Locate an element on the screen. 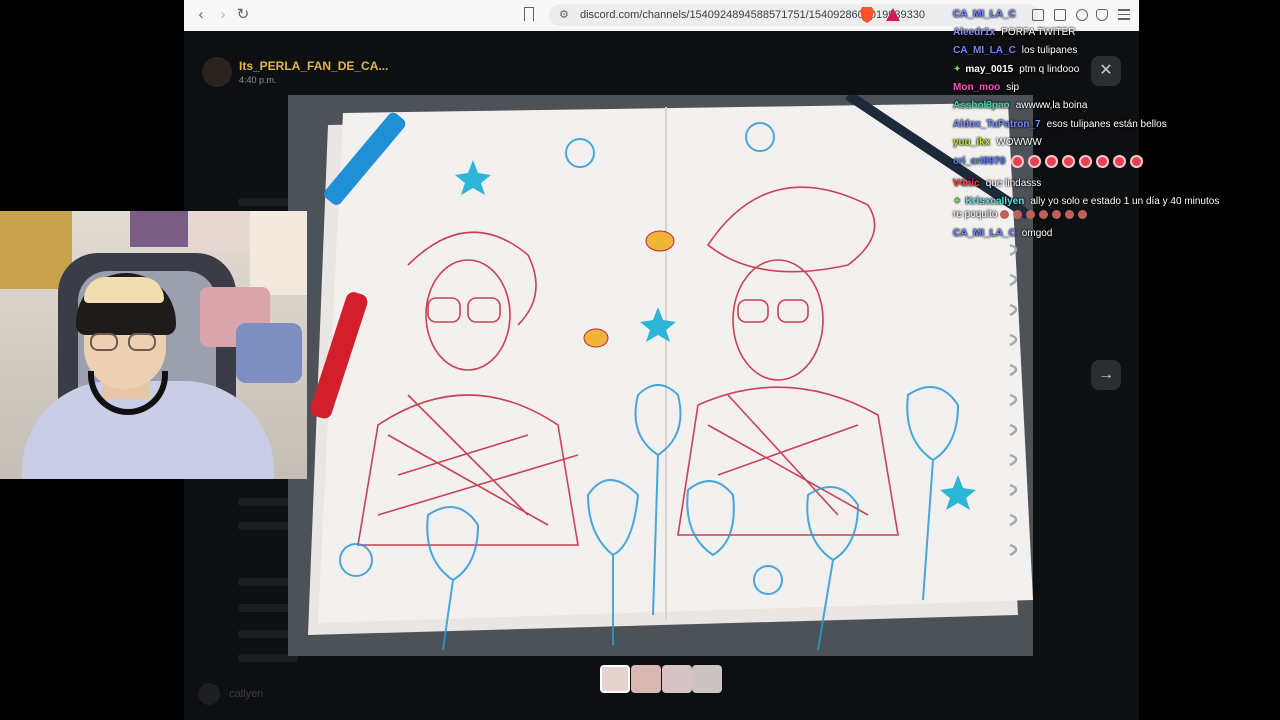  chat-message: ✦ may_0015 ptm q lindooo is located at coordinates (1016, 69).